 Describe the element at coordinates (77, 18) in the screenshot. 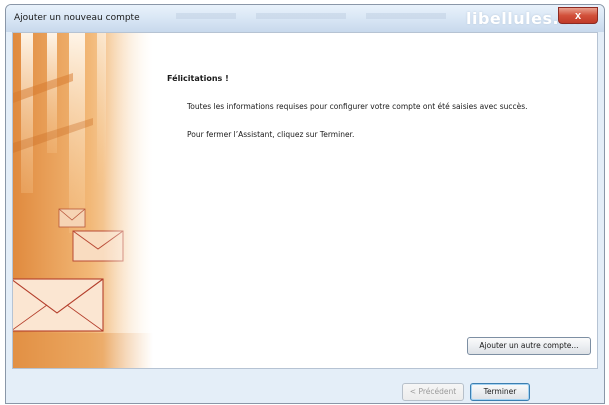

I see `window-title: Ajouter un nouveau compte` at that location.